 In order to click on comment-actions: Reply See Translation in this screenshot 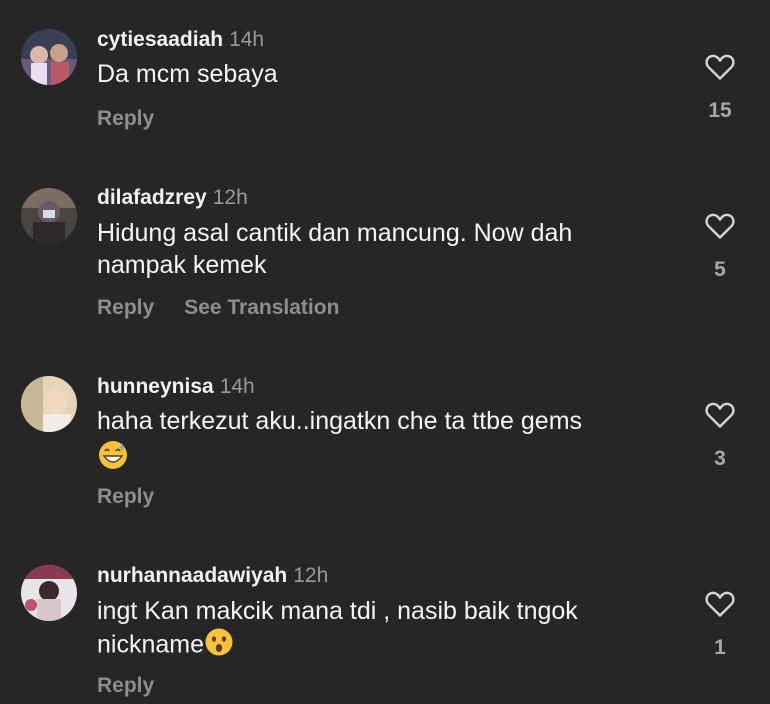, I will do `click(218, 308)`.